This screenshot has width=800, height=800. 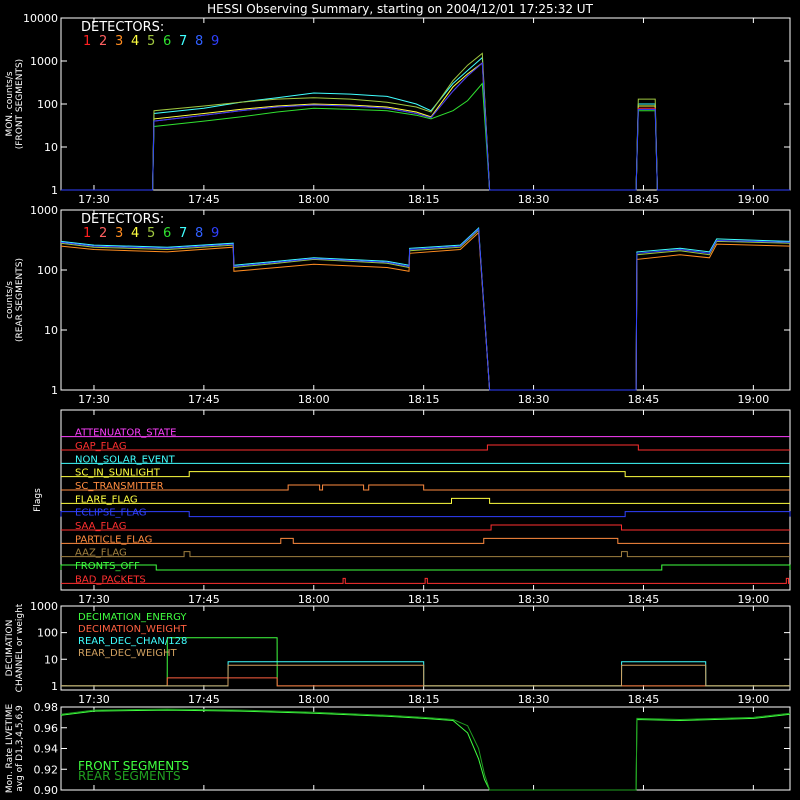 What do you see at coordinates (46, 769) in the screenshot?
I see `y-tick-label: 0.92` at bounding box center [46, 769].